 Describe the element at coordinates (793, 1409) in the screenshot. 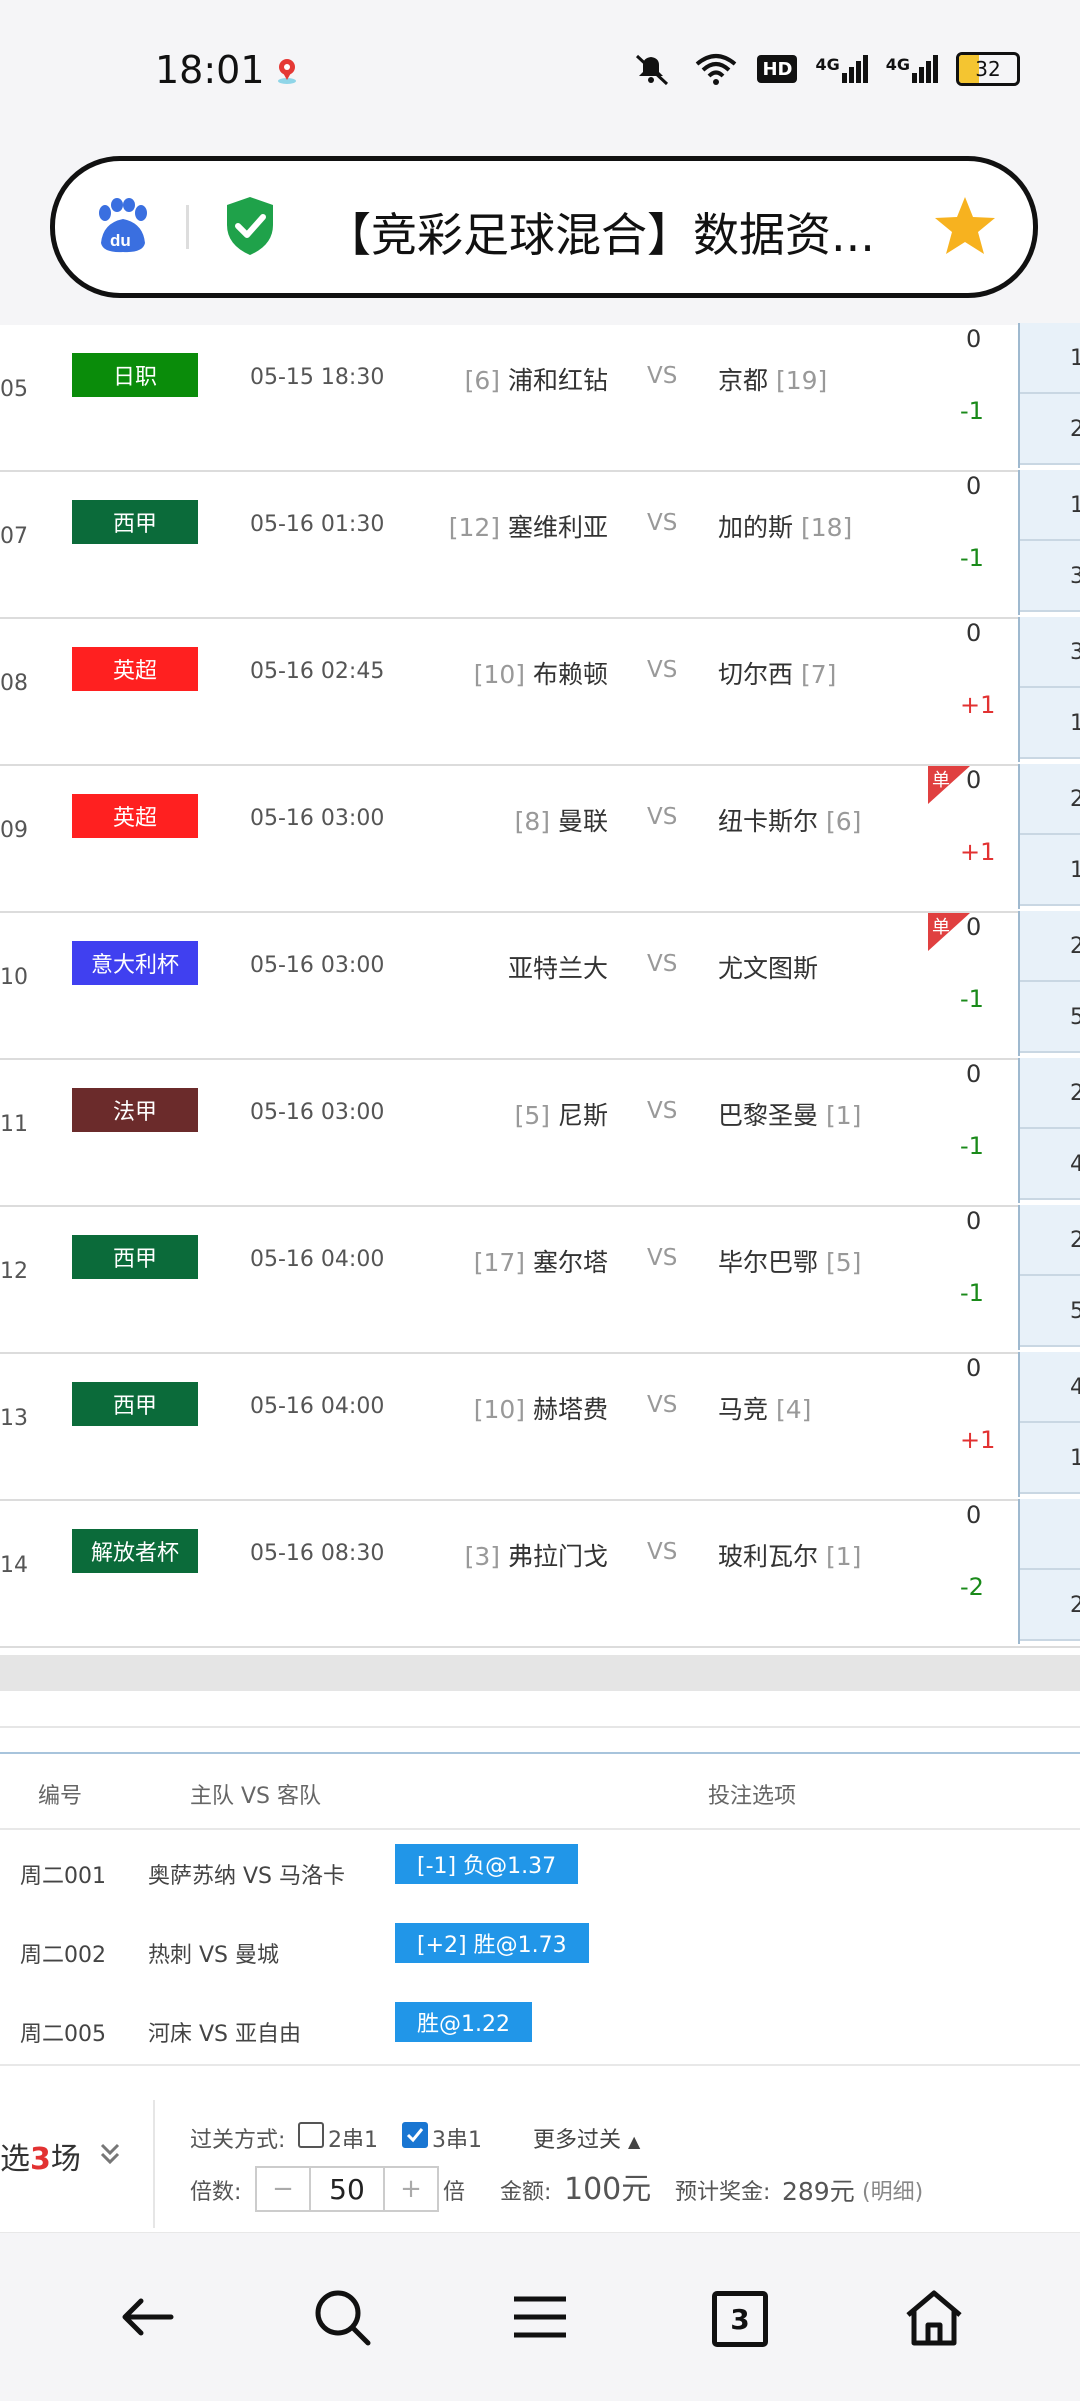

I see `away-rank: [4]` at that location.